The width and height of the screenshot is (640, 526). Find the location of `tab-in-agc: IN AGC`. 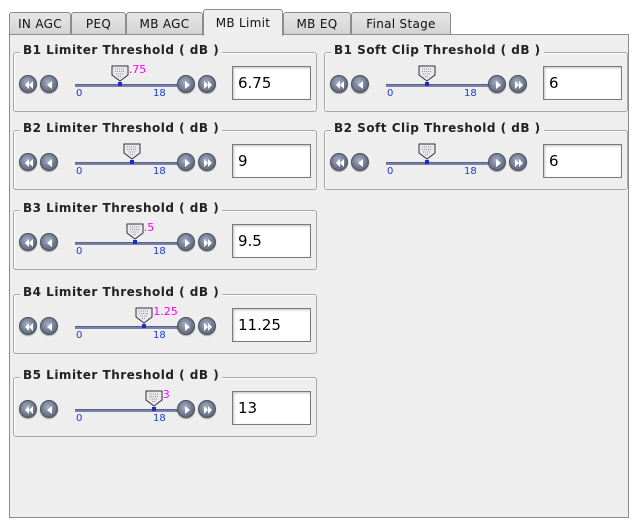

tab-in-agc: IN AGC is located at coordinates (40, 23).